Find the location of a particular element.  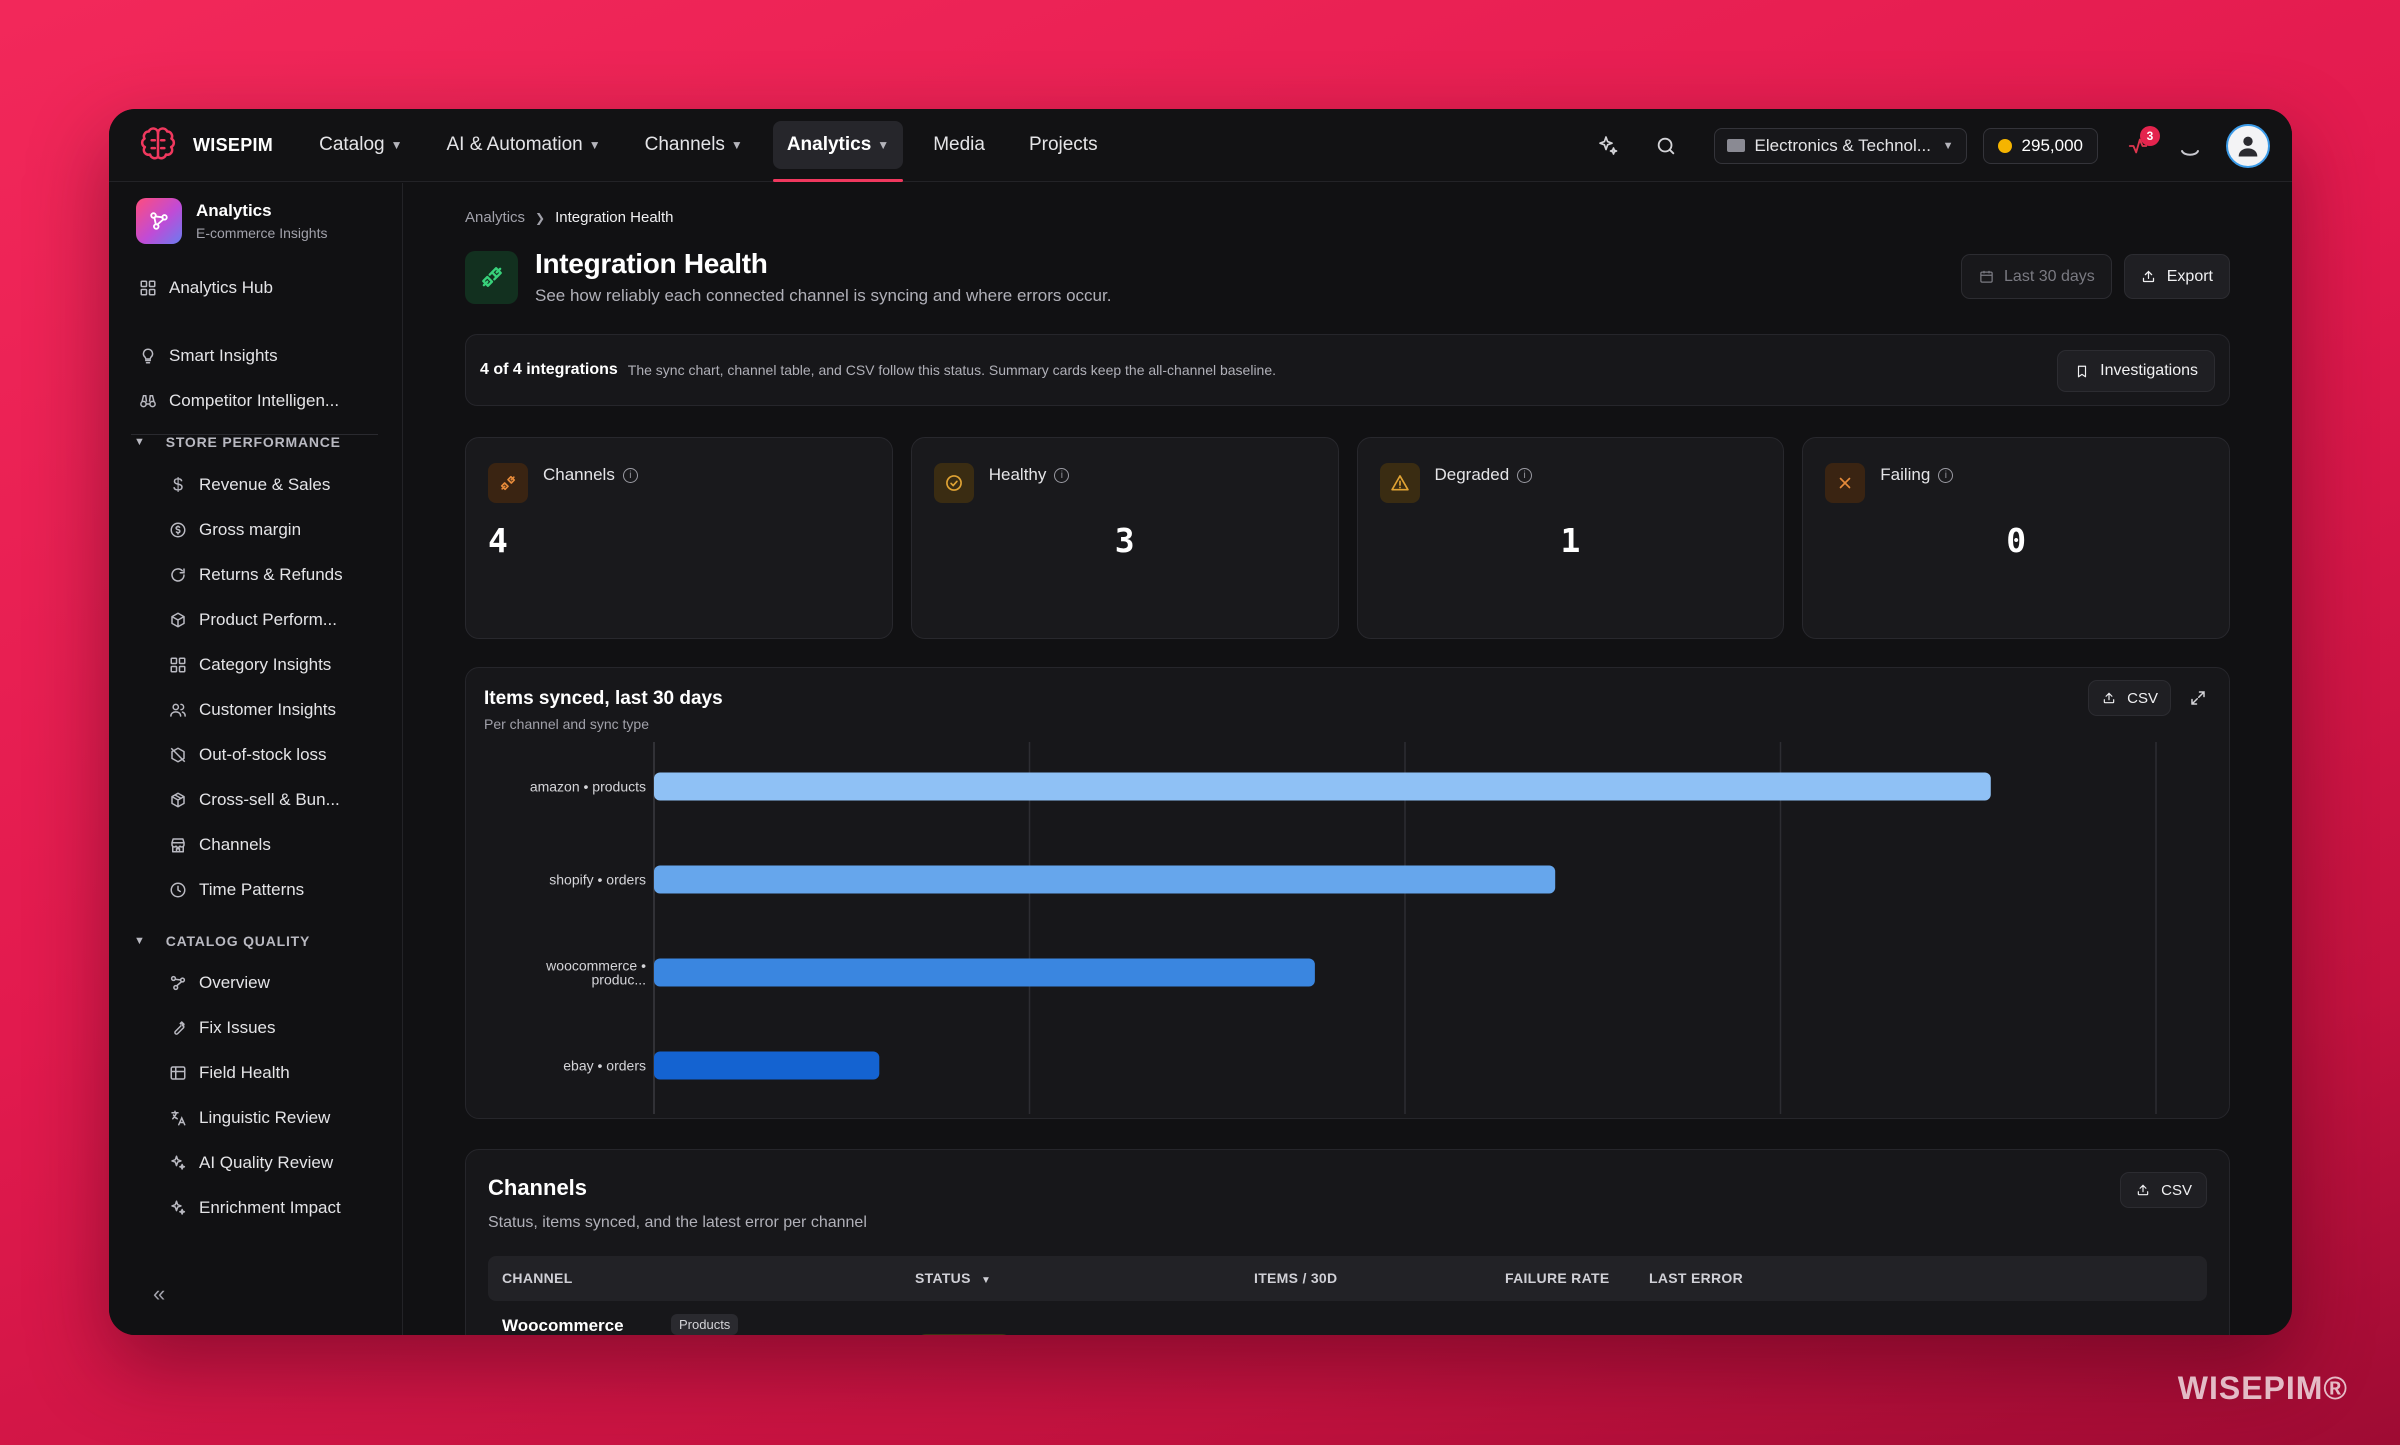

loading-spinner-icon is located at coordinates (2190, 146).